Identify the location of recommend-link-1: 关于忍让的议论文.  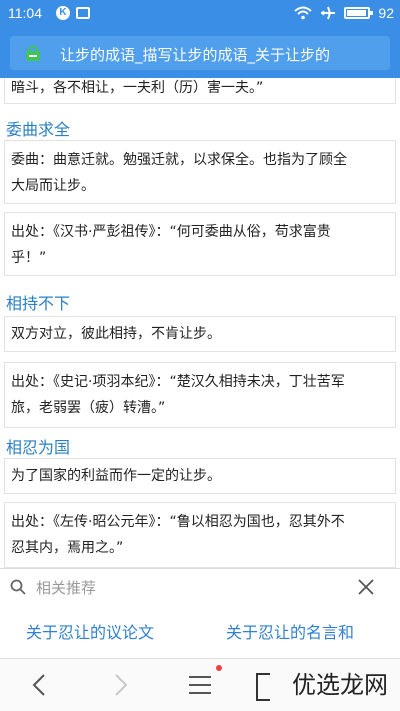
(90, 631).